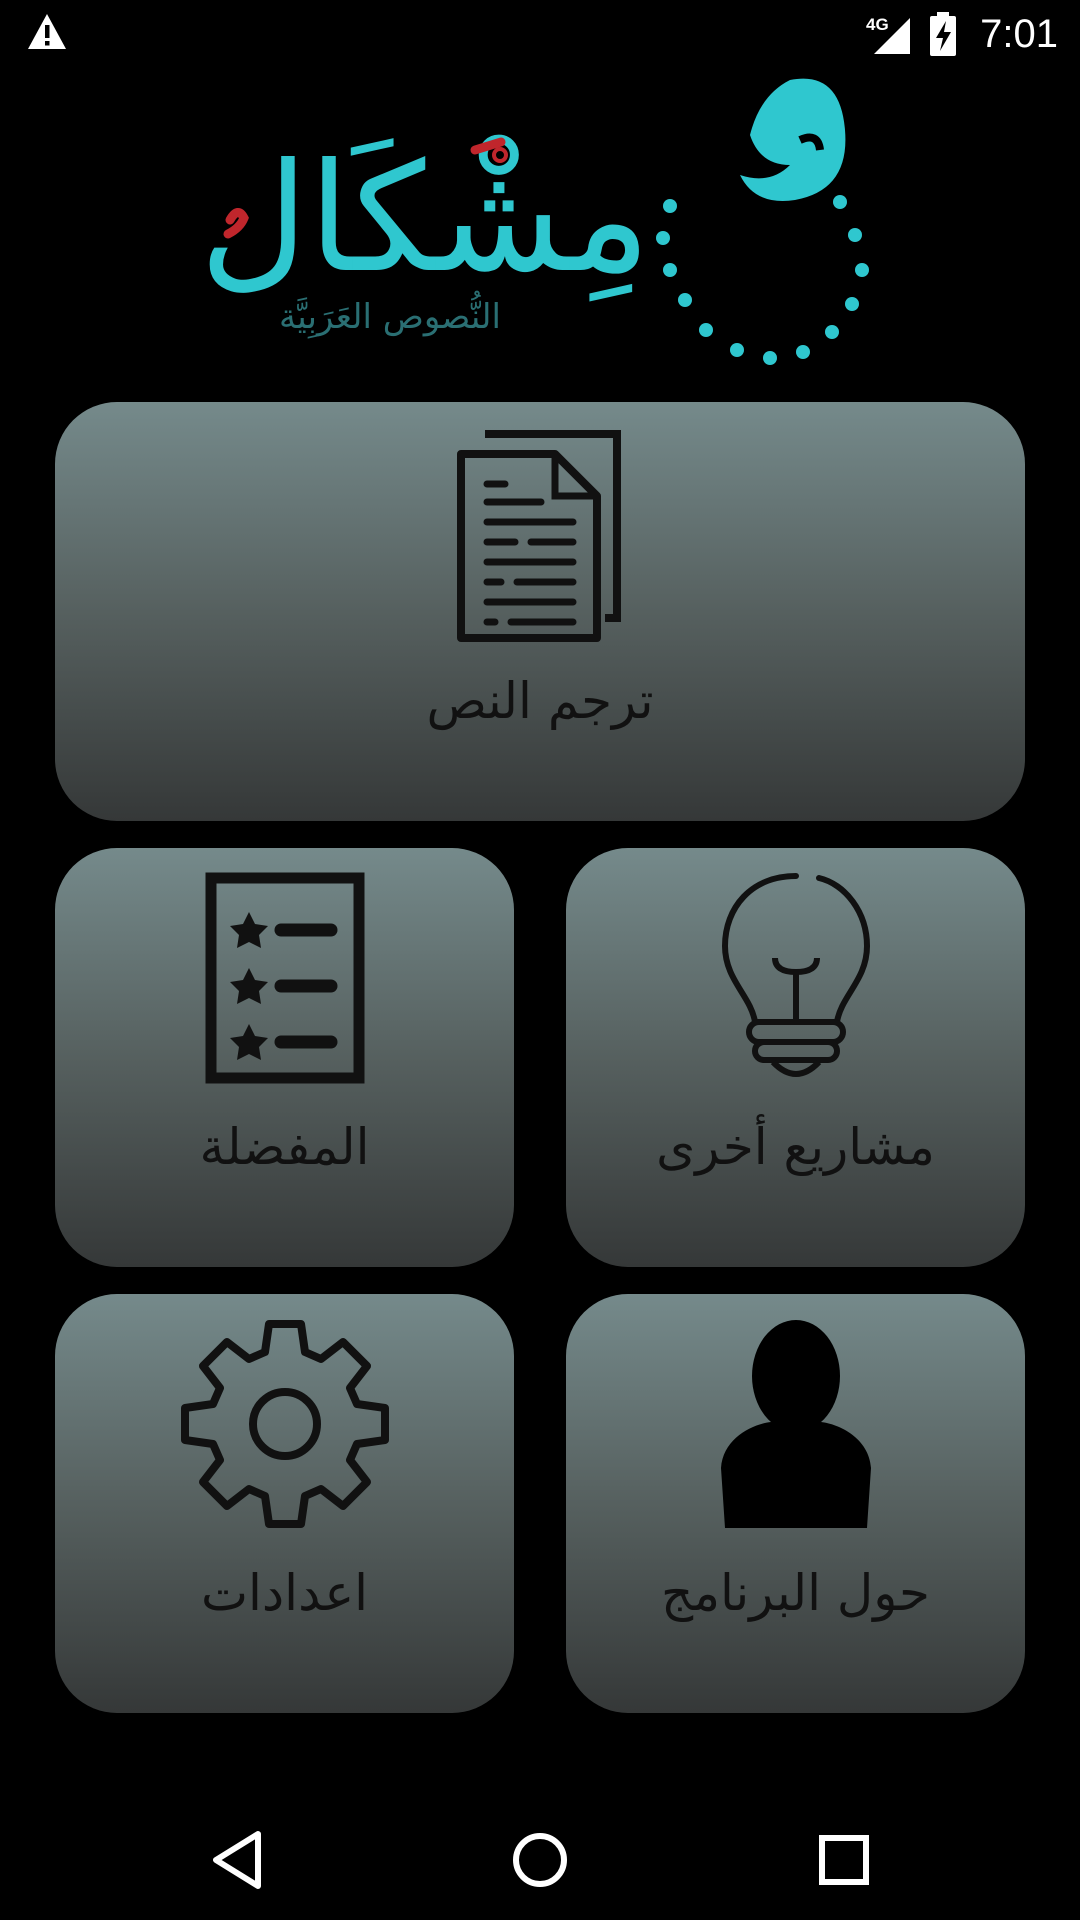 This screenshot has height=1920, width=1080. Describe the element at coordinates (47, 31) in the screenshot. I see `warning-icon` at that location.